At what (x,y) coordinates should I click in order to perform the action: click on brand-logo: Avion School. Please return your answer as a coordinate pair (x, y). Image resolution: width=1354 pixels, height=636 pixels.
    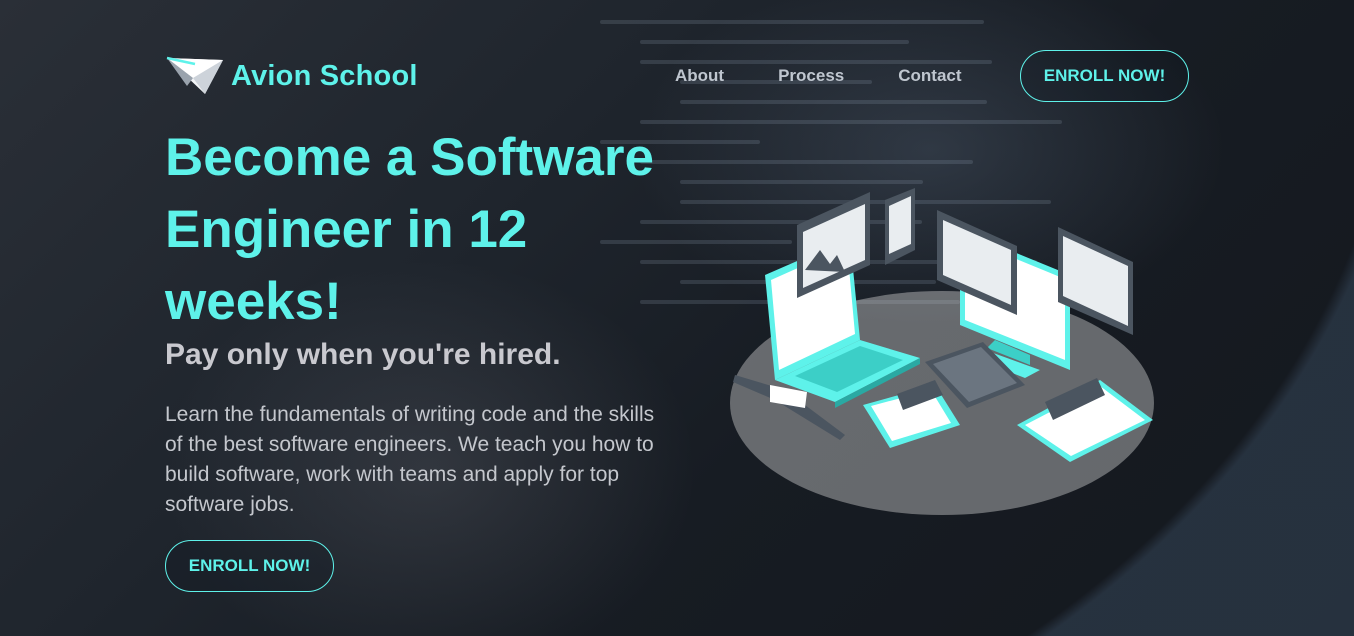
    Looking at the image, I should click on (291, 76).